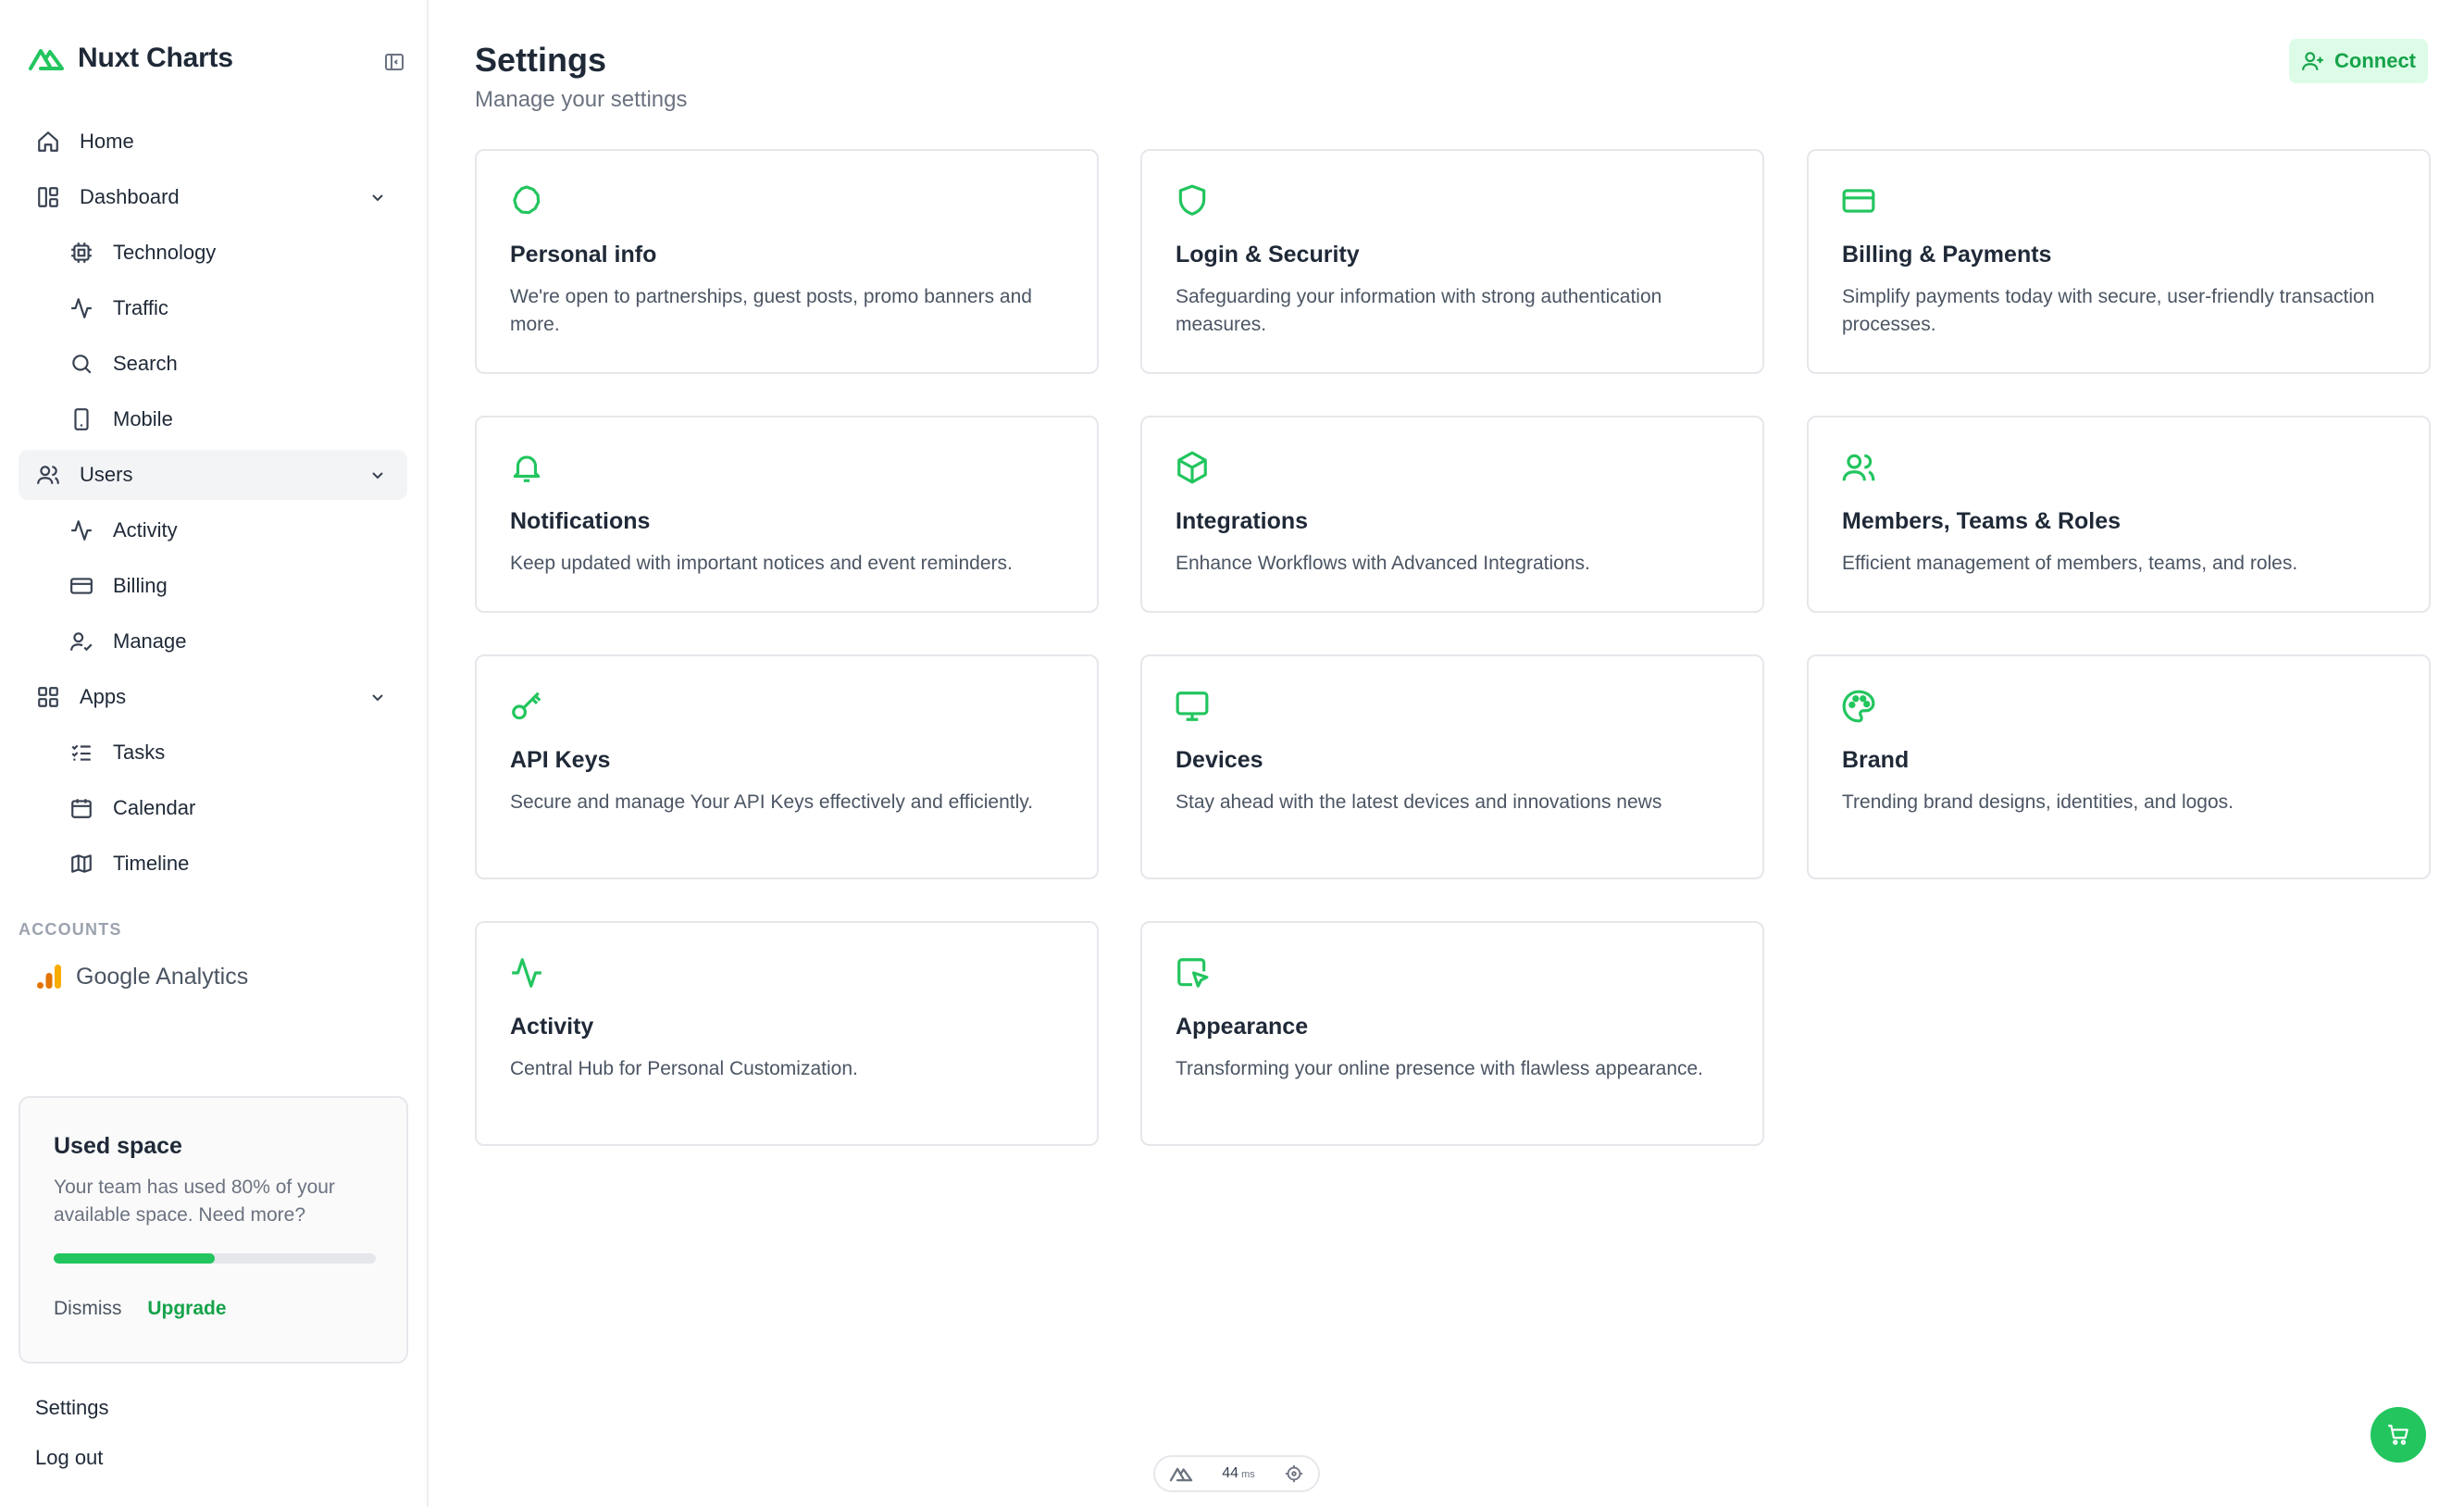 This screenshot has height=1507, width=2464. What do you see at coordinates (1219, 760) in the screenshot?
I see `card-title: Devices` at bounding box center [1219, 760].